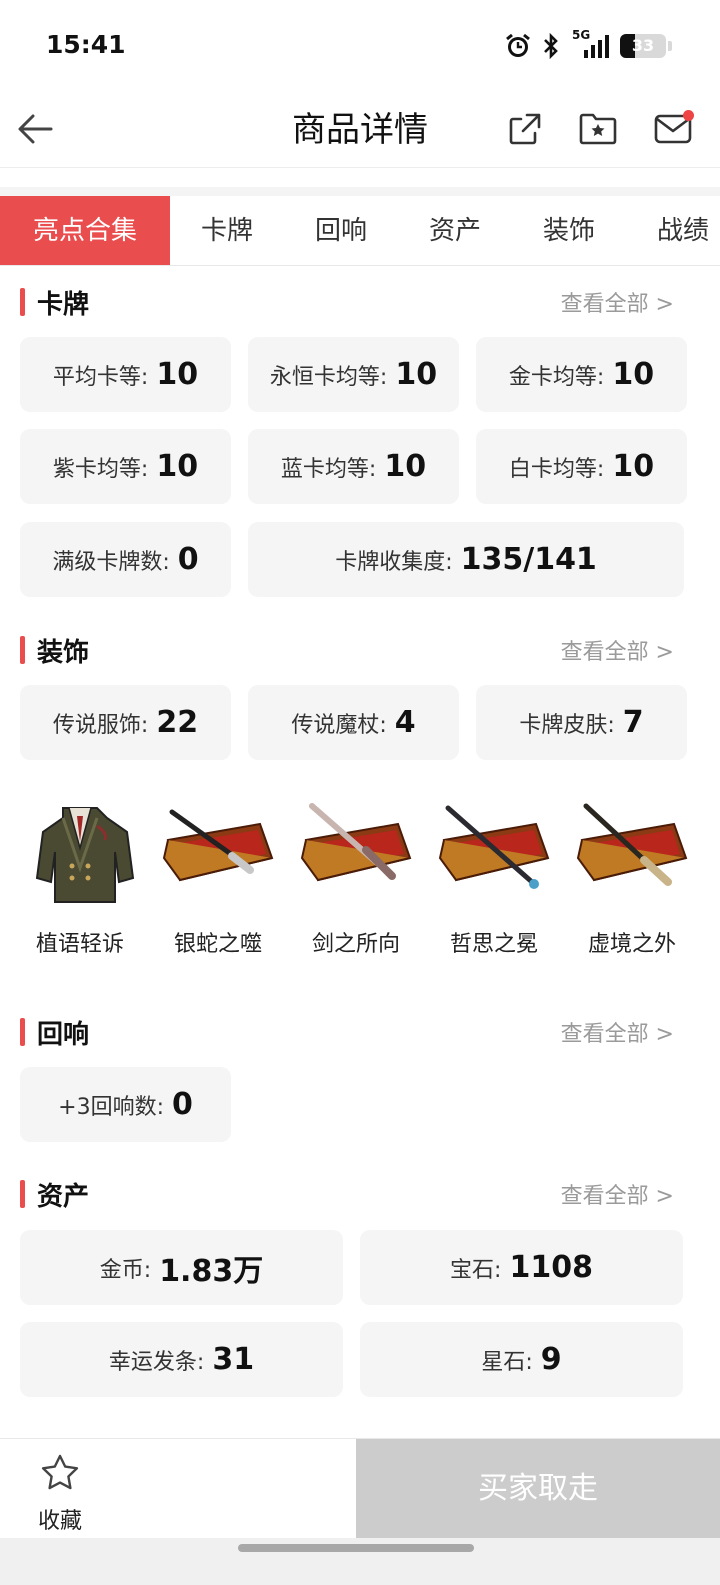 The height and width of the screenshot is (1585, 720). What do you see at coordinates (455, 230) in the screenshot?
I see `tab-assets: 资产` at bounding box center [455, 230].